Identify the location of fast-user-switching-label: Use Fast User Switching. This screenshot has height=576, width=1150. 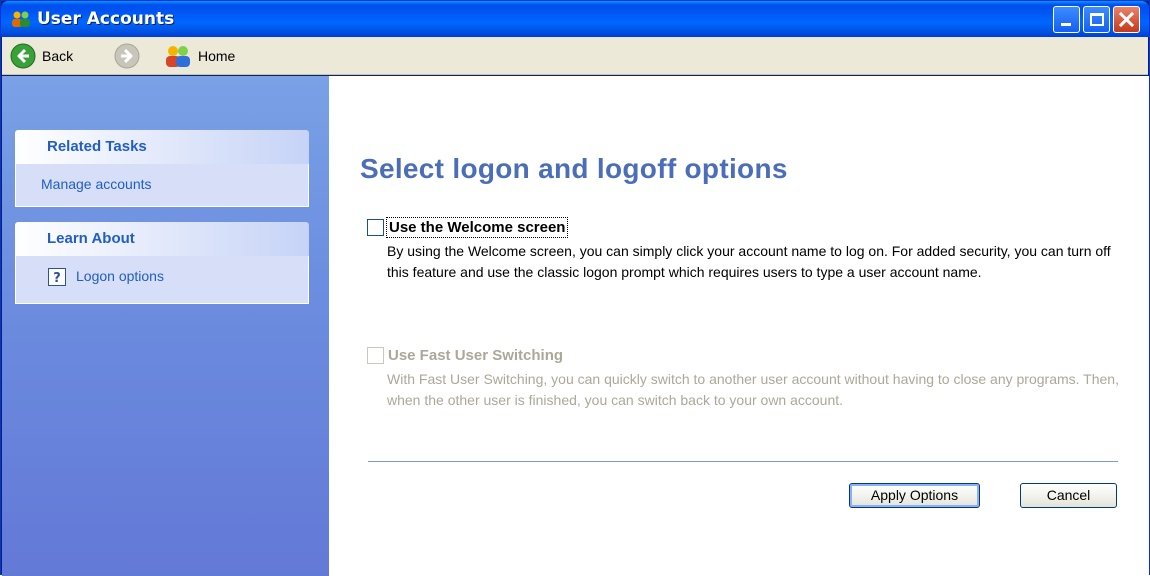
(476, 355).